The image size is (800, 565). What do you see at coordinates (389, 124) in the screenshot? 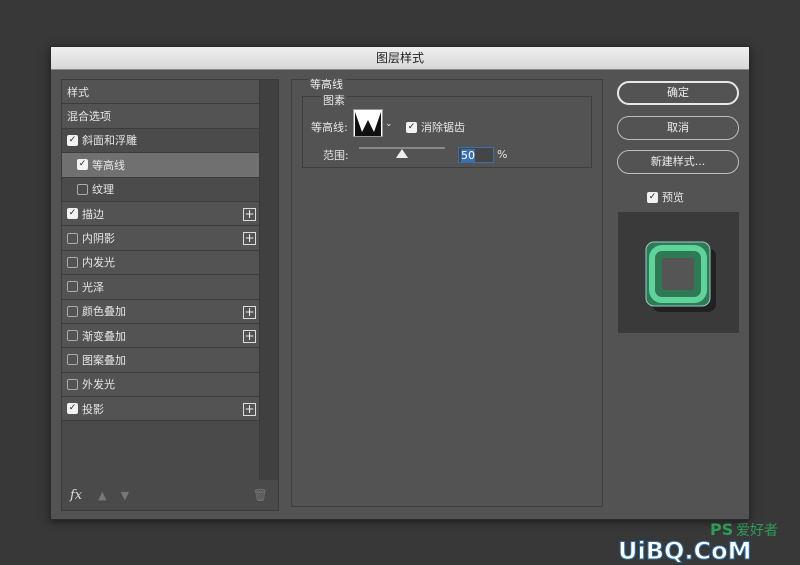
I see `chevron-down-icon: ⌄` at bounding box center [389, 124].